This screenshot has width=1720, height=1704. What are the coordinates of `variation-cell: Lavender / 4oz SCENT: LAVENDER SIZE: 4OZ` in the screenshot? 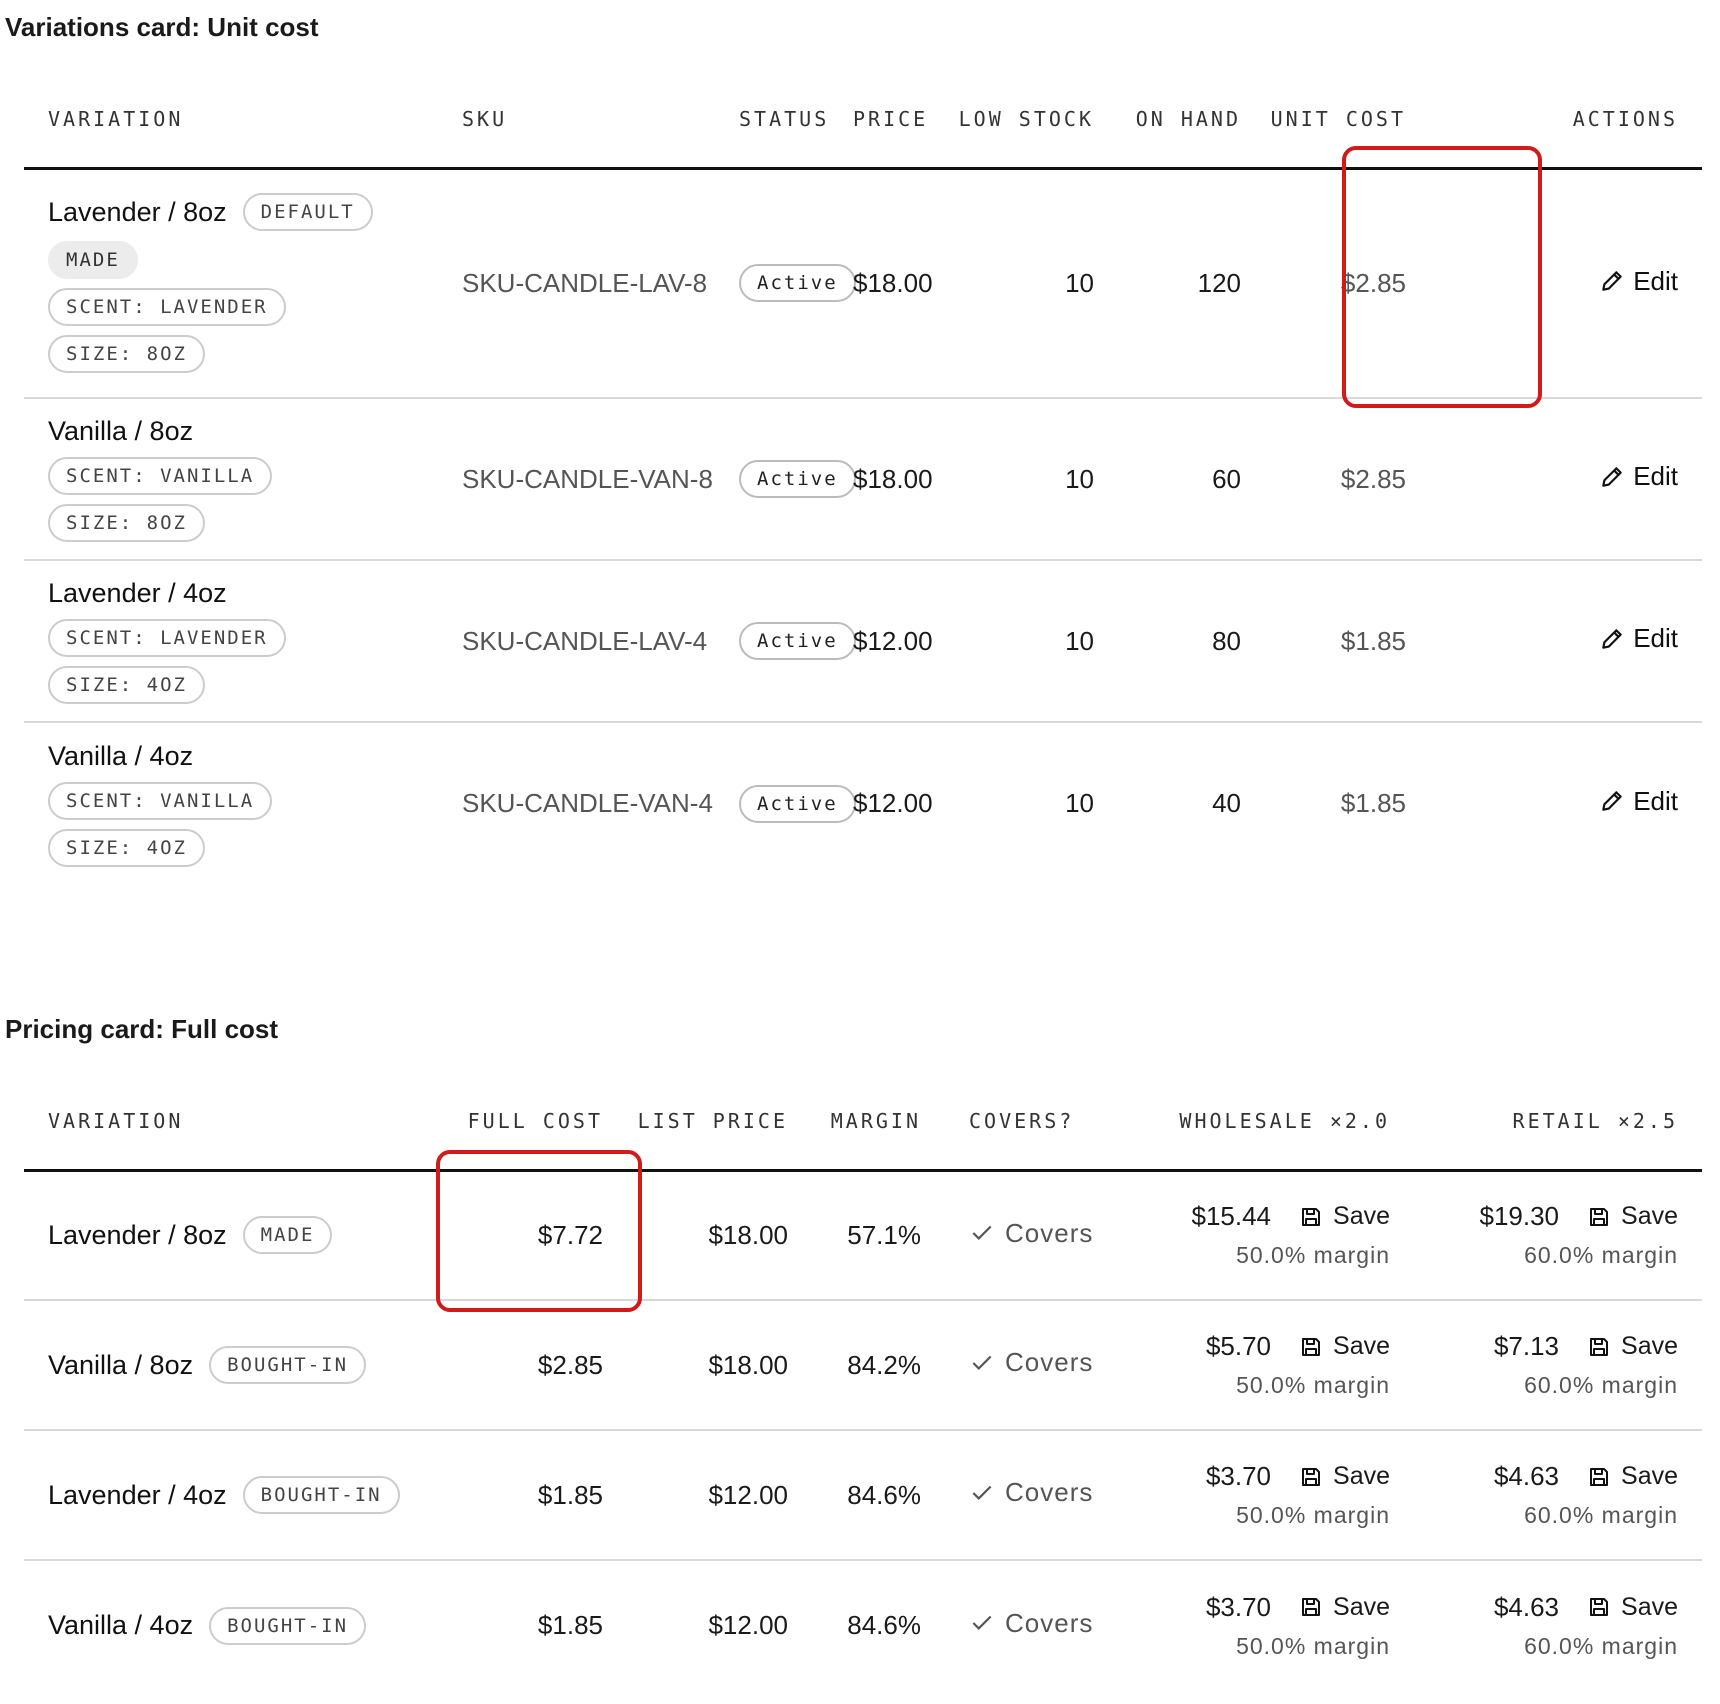 It's located at (231, 641).